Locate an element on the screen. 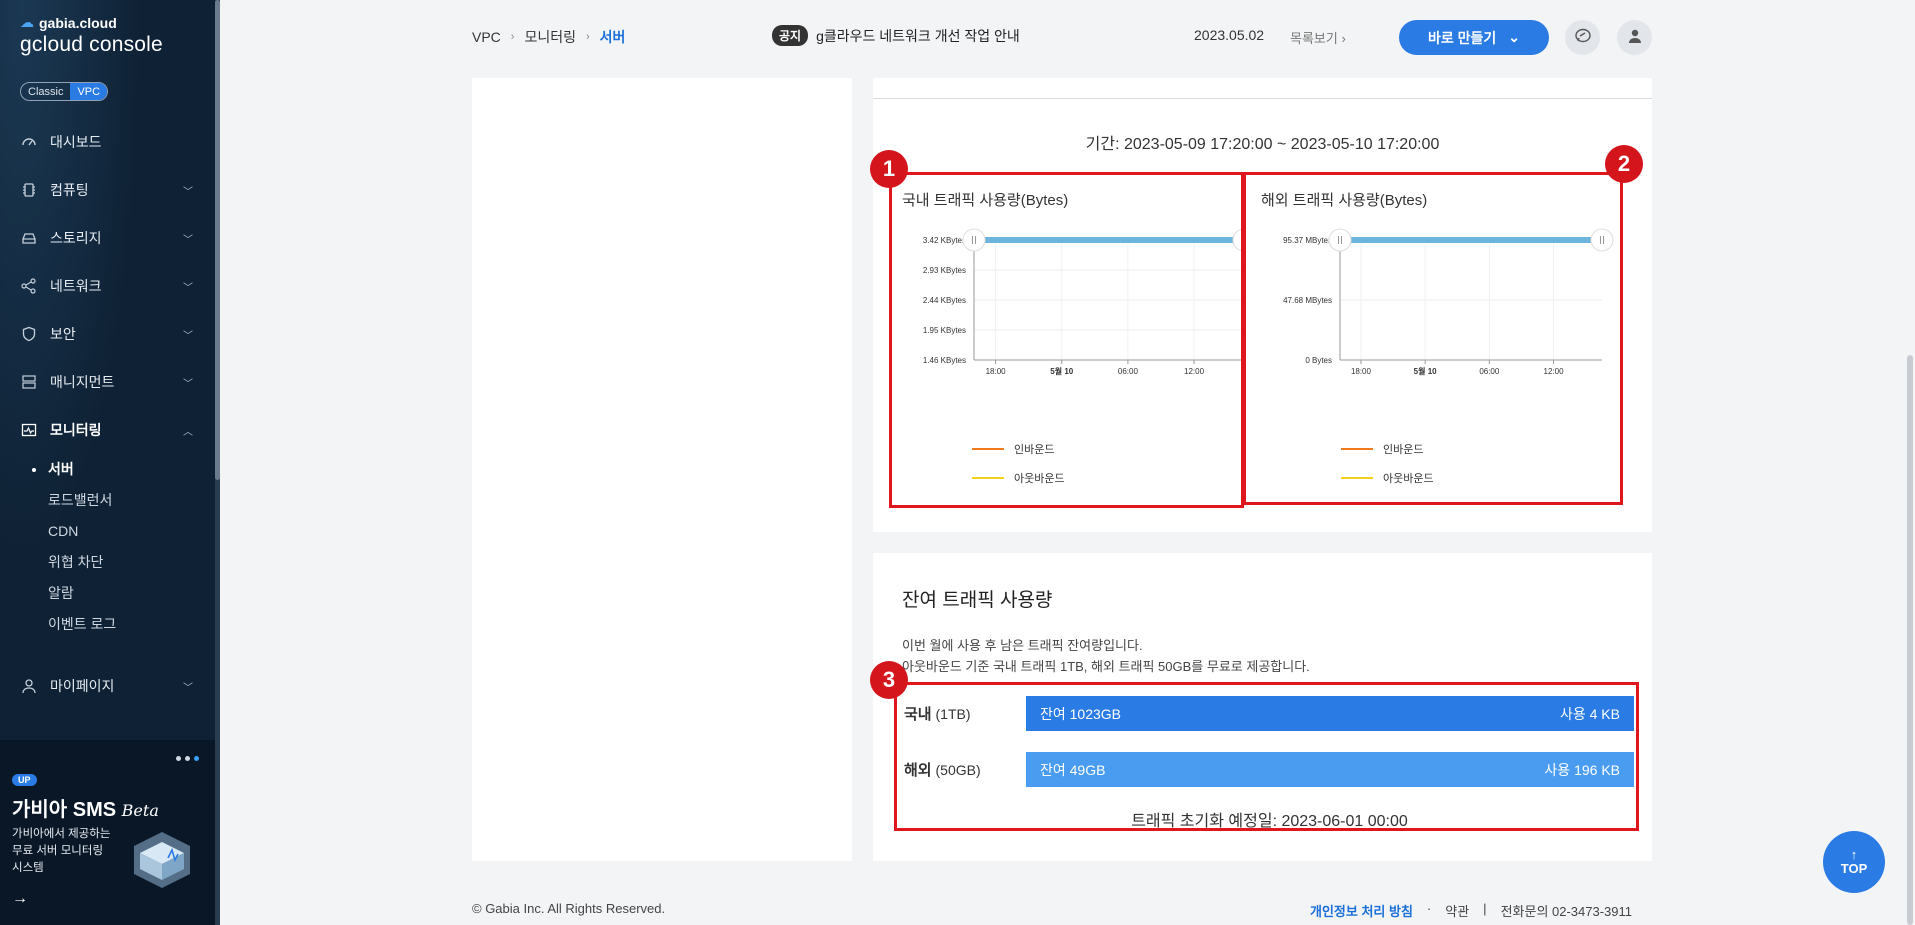 The image size is (1915, 925). breadcrumb-item-monitoring: 모니터링 is located at coordinates (550, 37).